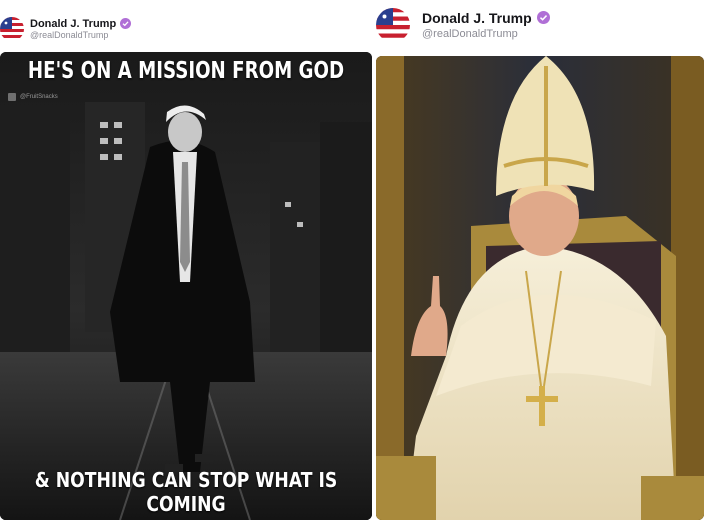 The width and height of the screenshot is (704, 520). What do you see at coordinates (186, 492) in the screenshot?
I see `meme-bottom-caption: & NOTHING CAN STOP WHAT IS COMING` at bounding box center [186, 492].